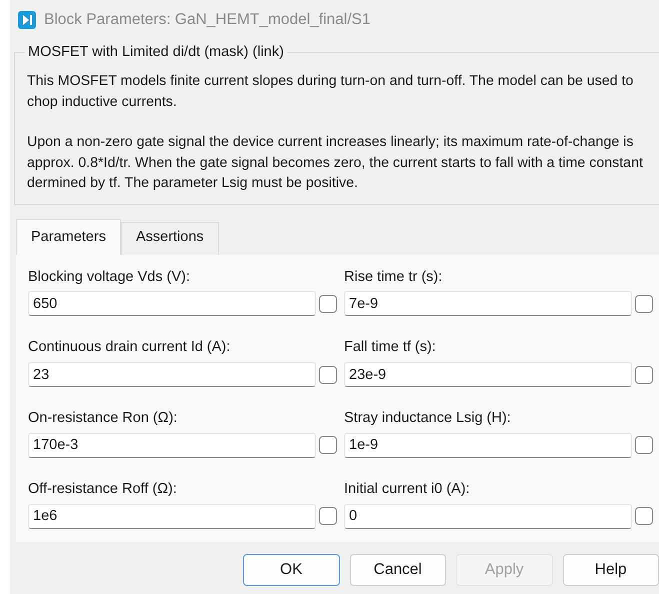 This screenshot has width=659, height=594. What do you see at coordinates (172, 303) in the screenshot?
I see `input-field: 650` at bounding box center [172, 303].